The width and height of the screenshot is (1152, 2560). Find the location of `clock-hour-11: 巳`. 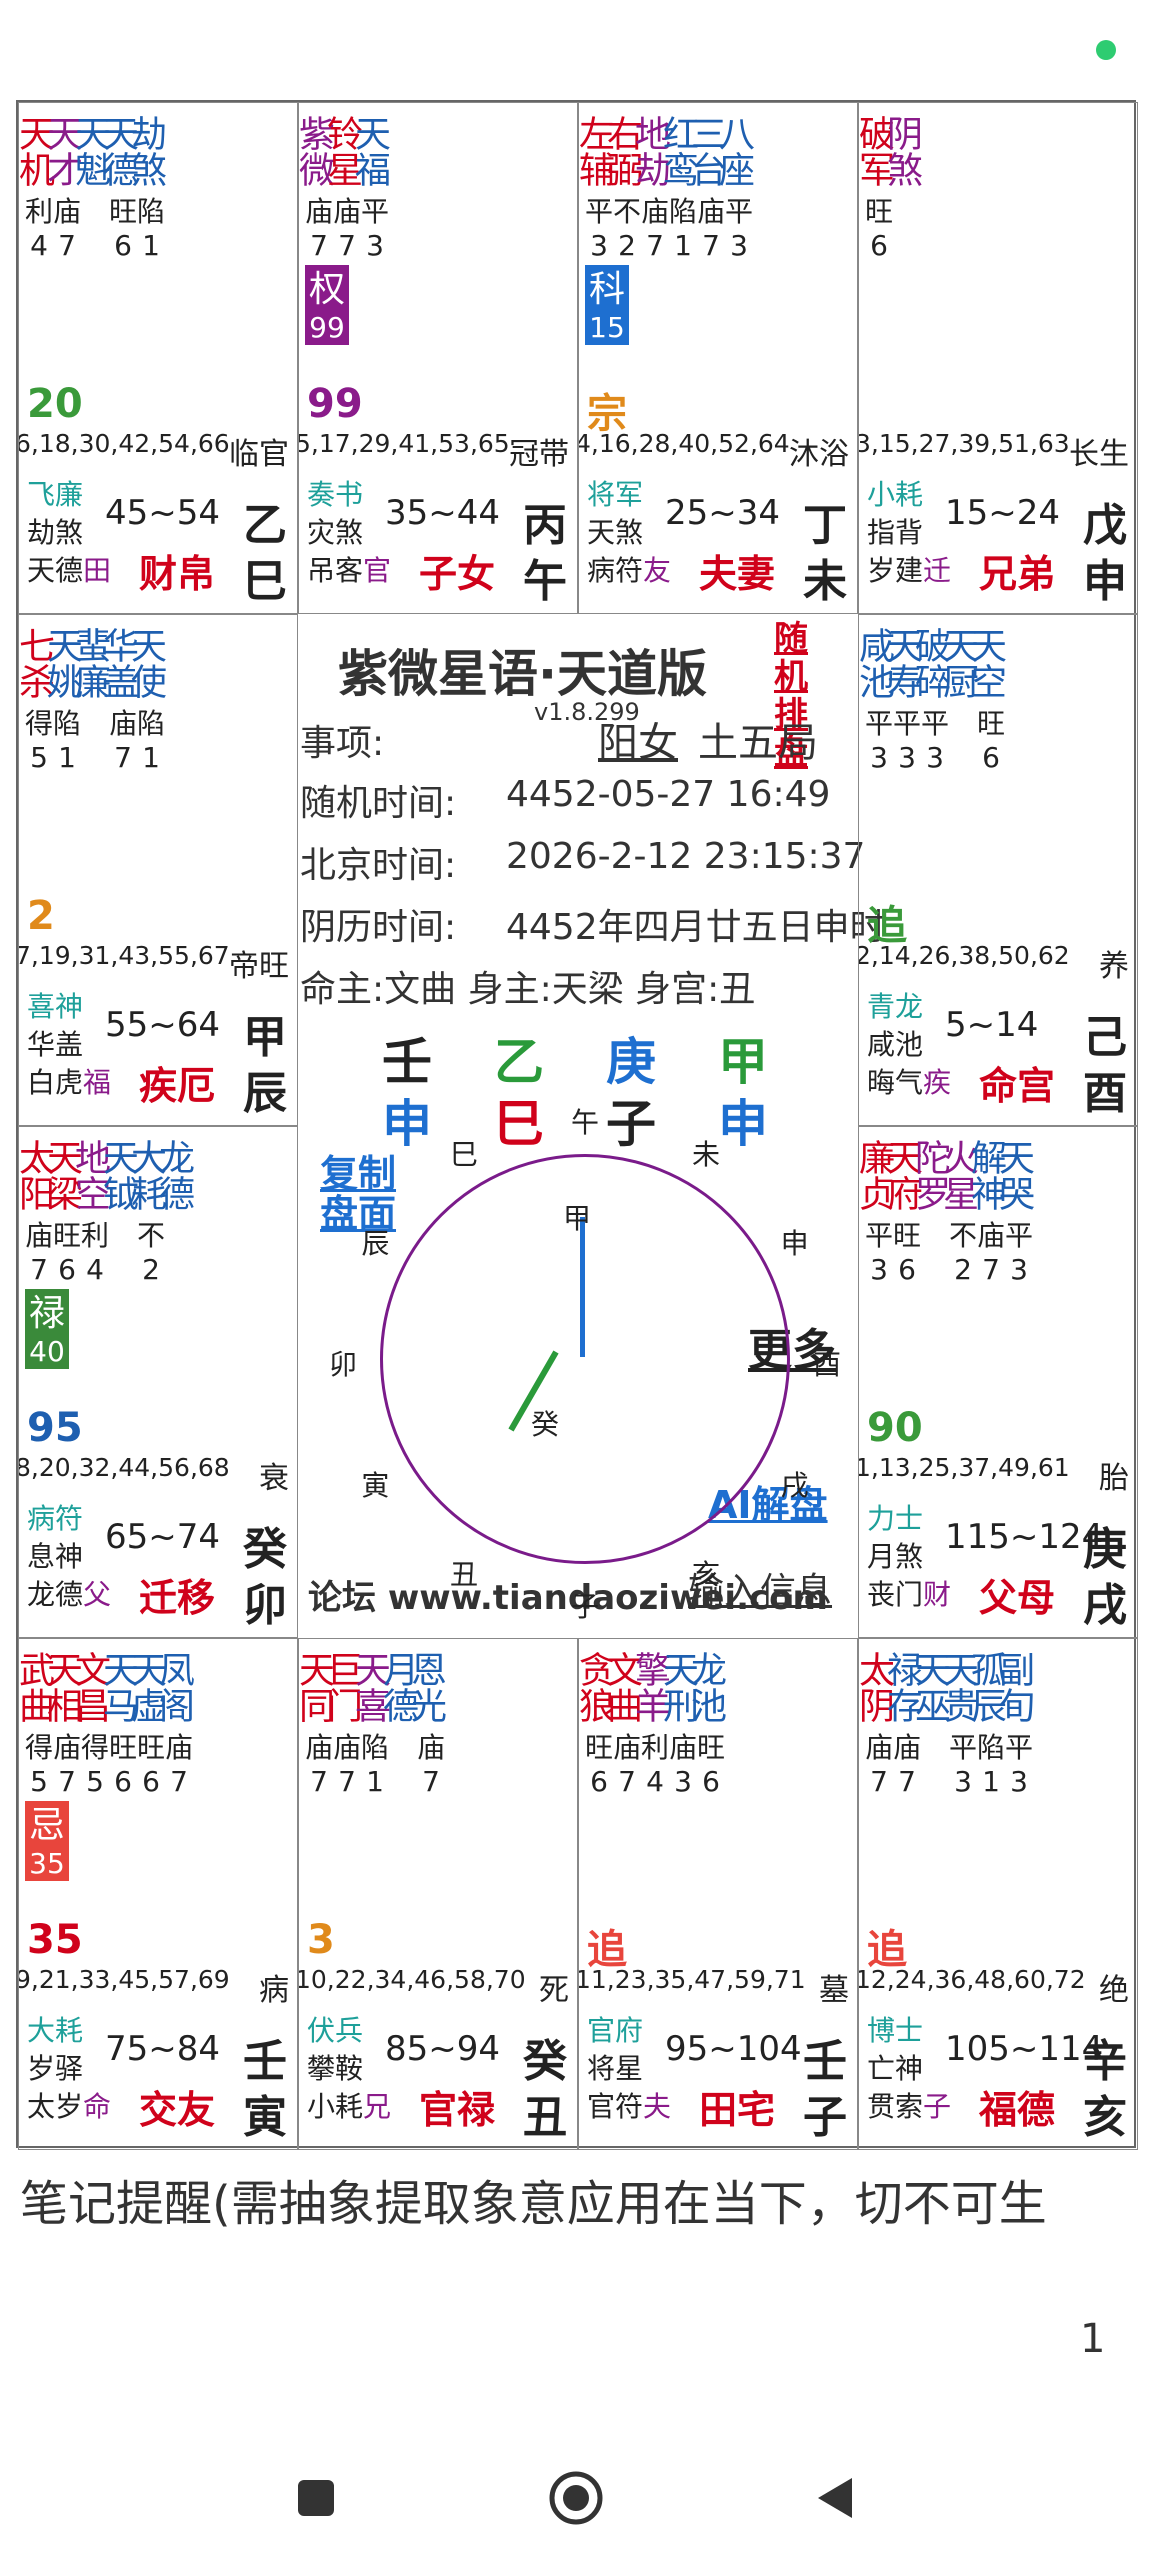

clock-hour-11: 巳 is located at coordinates (464, 1155).